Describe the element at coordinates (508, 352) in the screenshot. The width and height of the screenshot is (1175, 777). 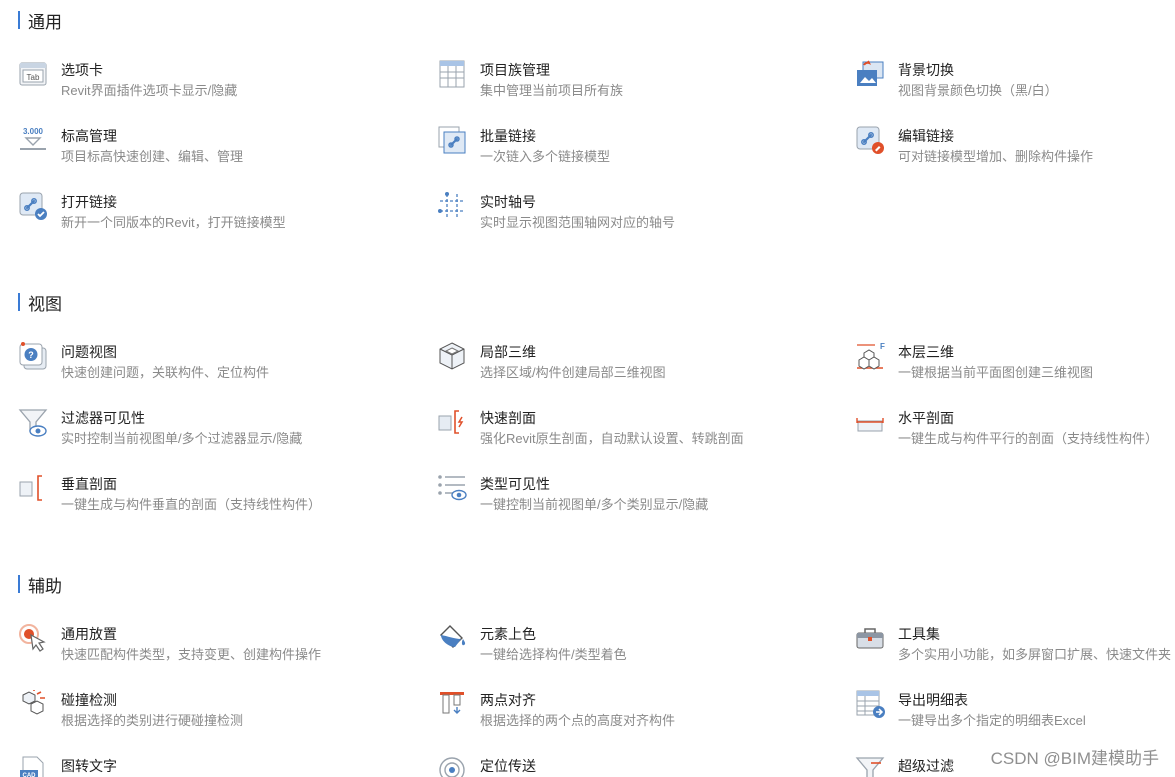
I see `feature-name: 局部三维` at that location.